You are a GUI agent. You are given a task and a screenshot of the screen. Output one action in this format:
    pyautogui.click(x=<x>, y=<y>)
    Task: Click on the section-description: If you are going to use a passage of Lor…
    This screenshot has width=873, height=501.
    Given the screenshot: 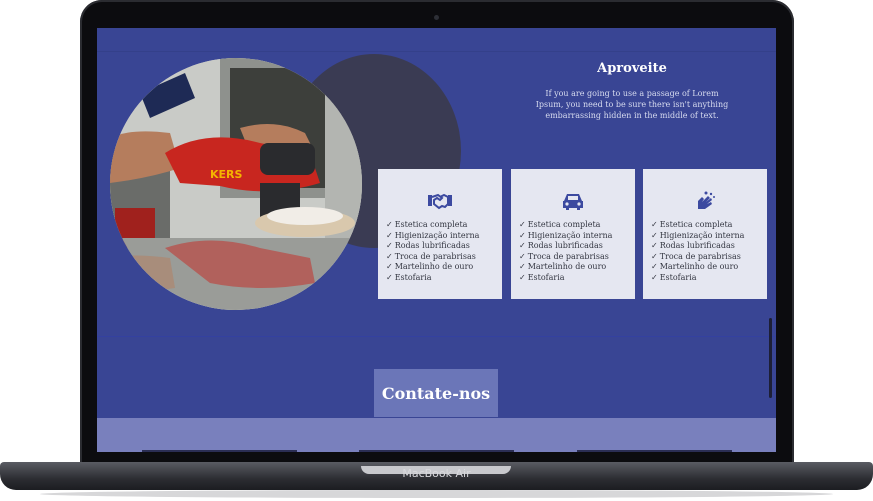 What is the action you would take?
    pyautogui.click(x=632, y=104)
    